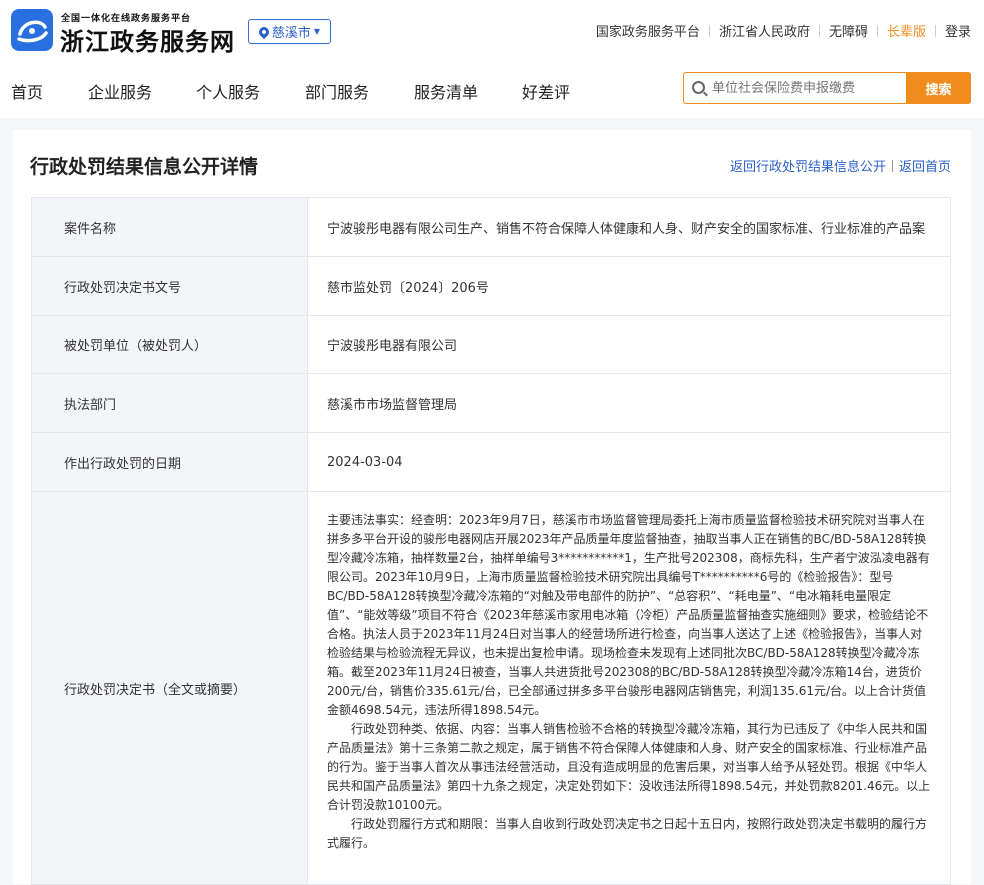 Image resolution: width=984 pixels, height=885 pixels. I want to click on city-selector: 慈溪市 ▼, so click(289, 31).